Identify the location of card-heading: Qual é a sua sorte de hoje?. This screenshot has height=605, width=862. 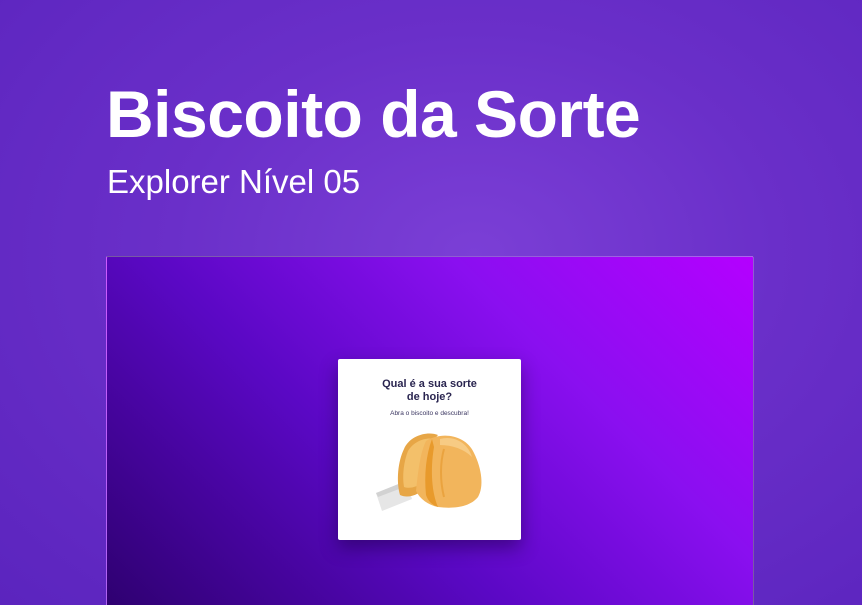
(429, 391).